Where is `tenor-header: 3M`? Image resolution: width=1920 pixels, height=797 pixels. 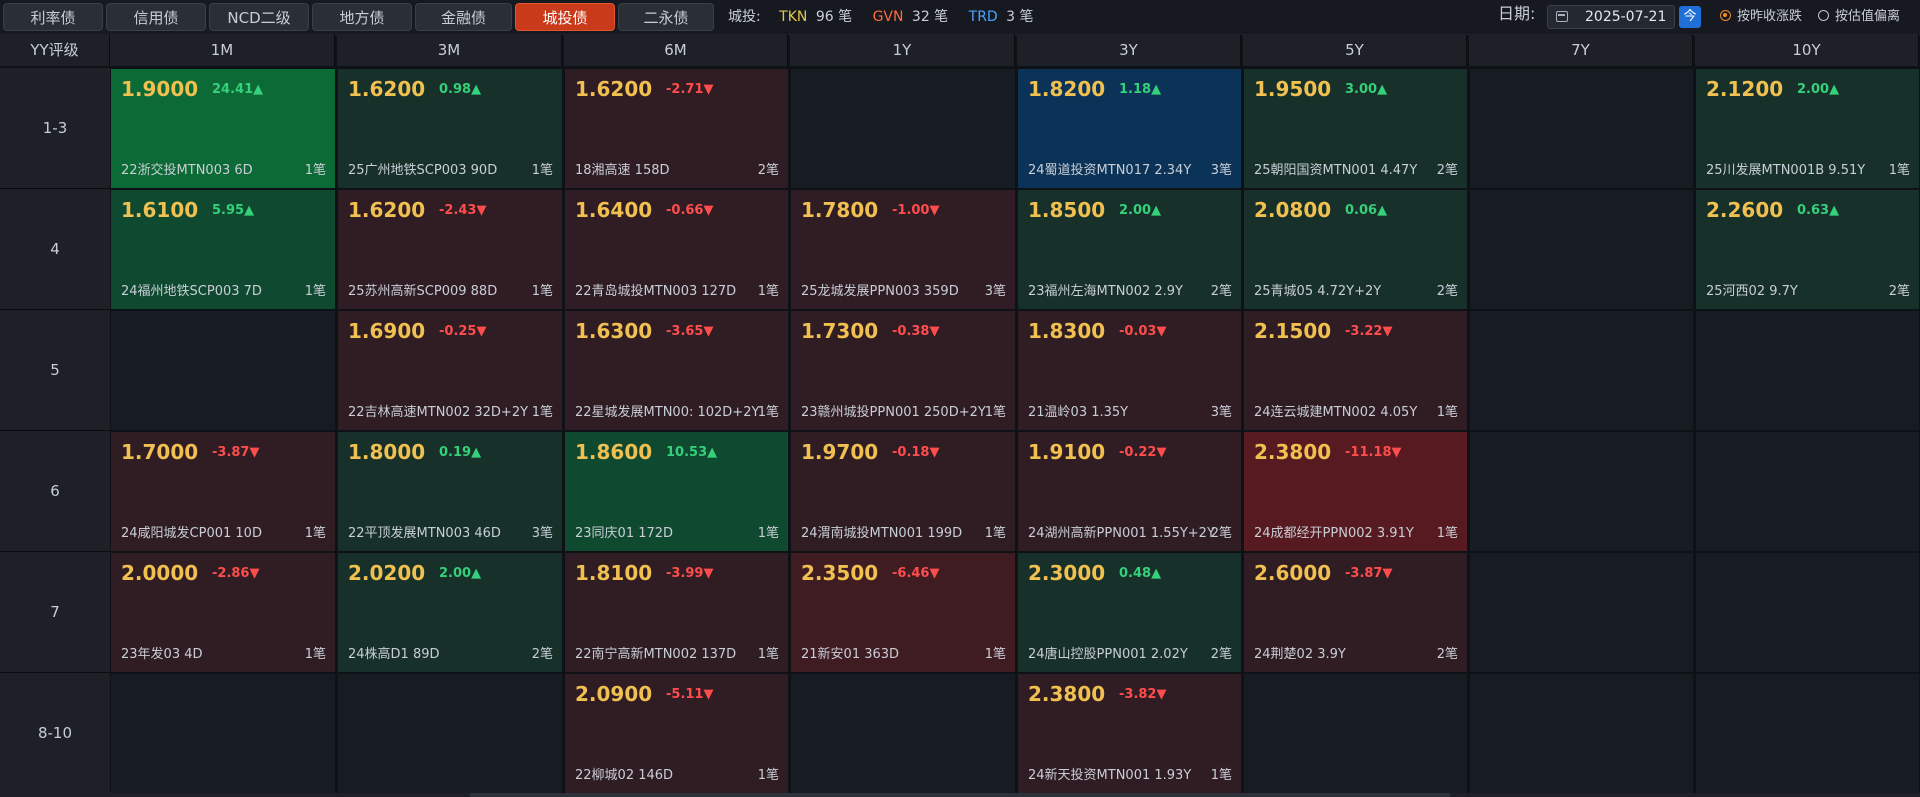
tenor-header: 3M is located at coordinates (449, 50).